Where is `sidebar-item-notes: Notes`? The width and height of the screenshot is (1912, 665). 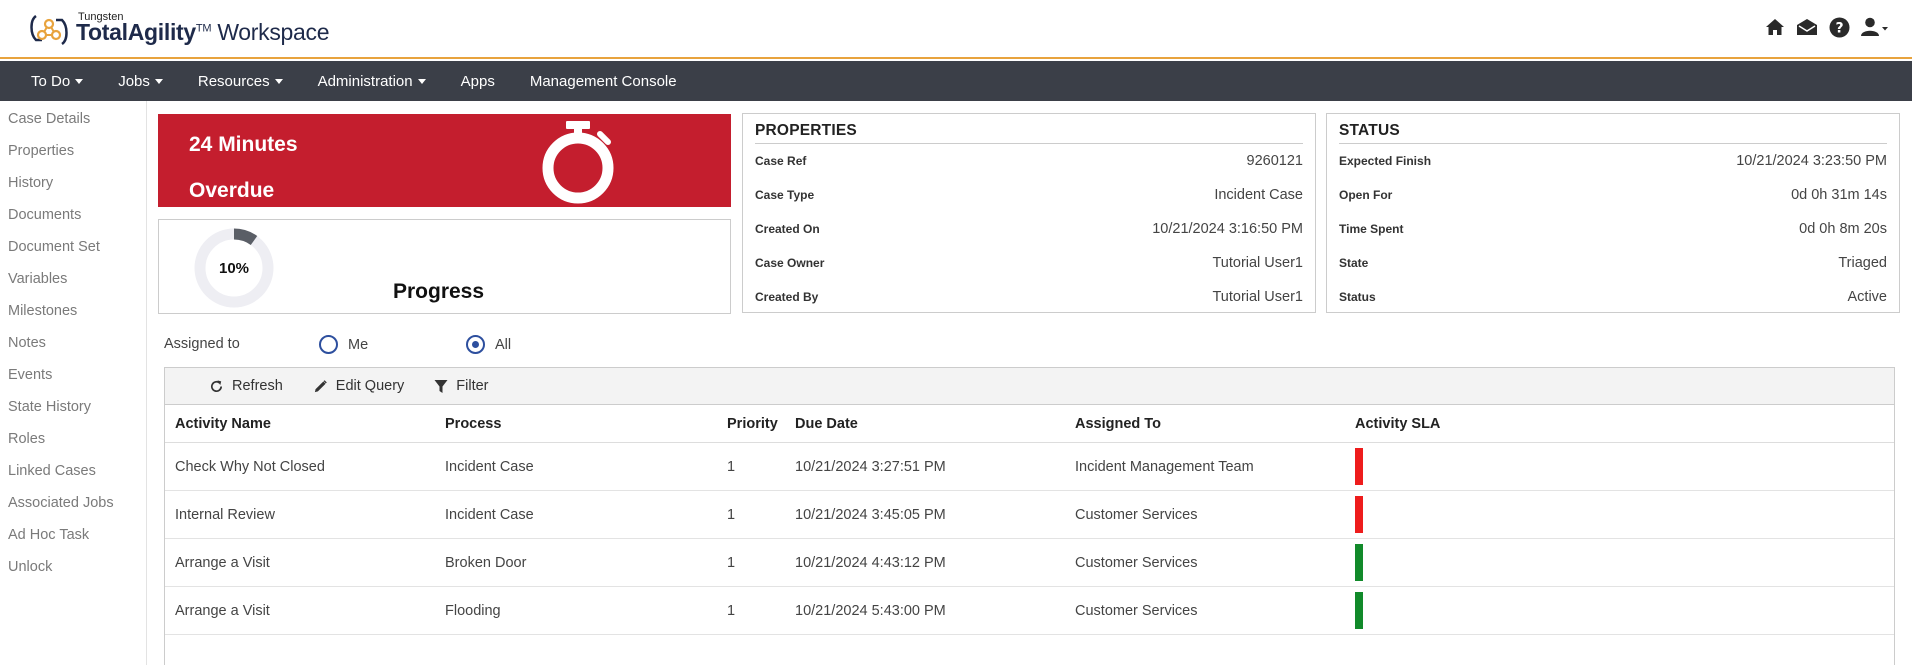
sidebar-item-notes: Notes is located at coordinates (73, 350).